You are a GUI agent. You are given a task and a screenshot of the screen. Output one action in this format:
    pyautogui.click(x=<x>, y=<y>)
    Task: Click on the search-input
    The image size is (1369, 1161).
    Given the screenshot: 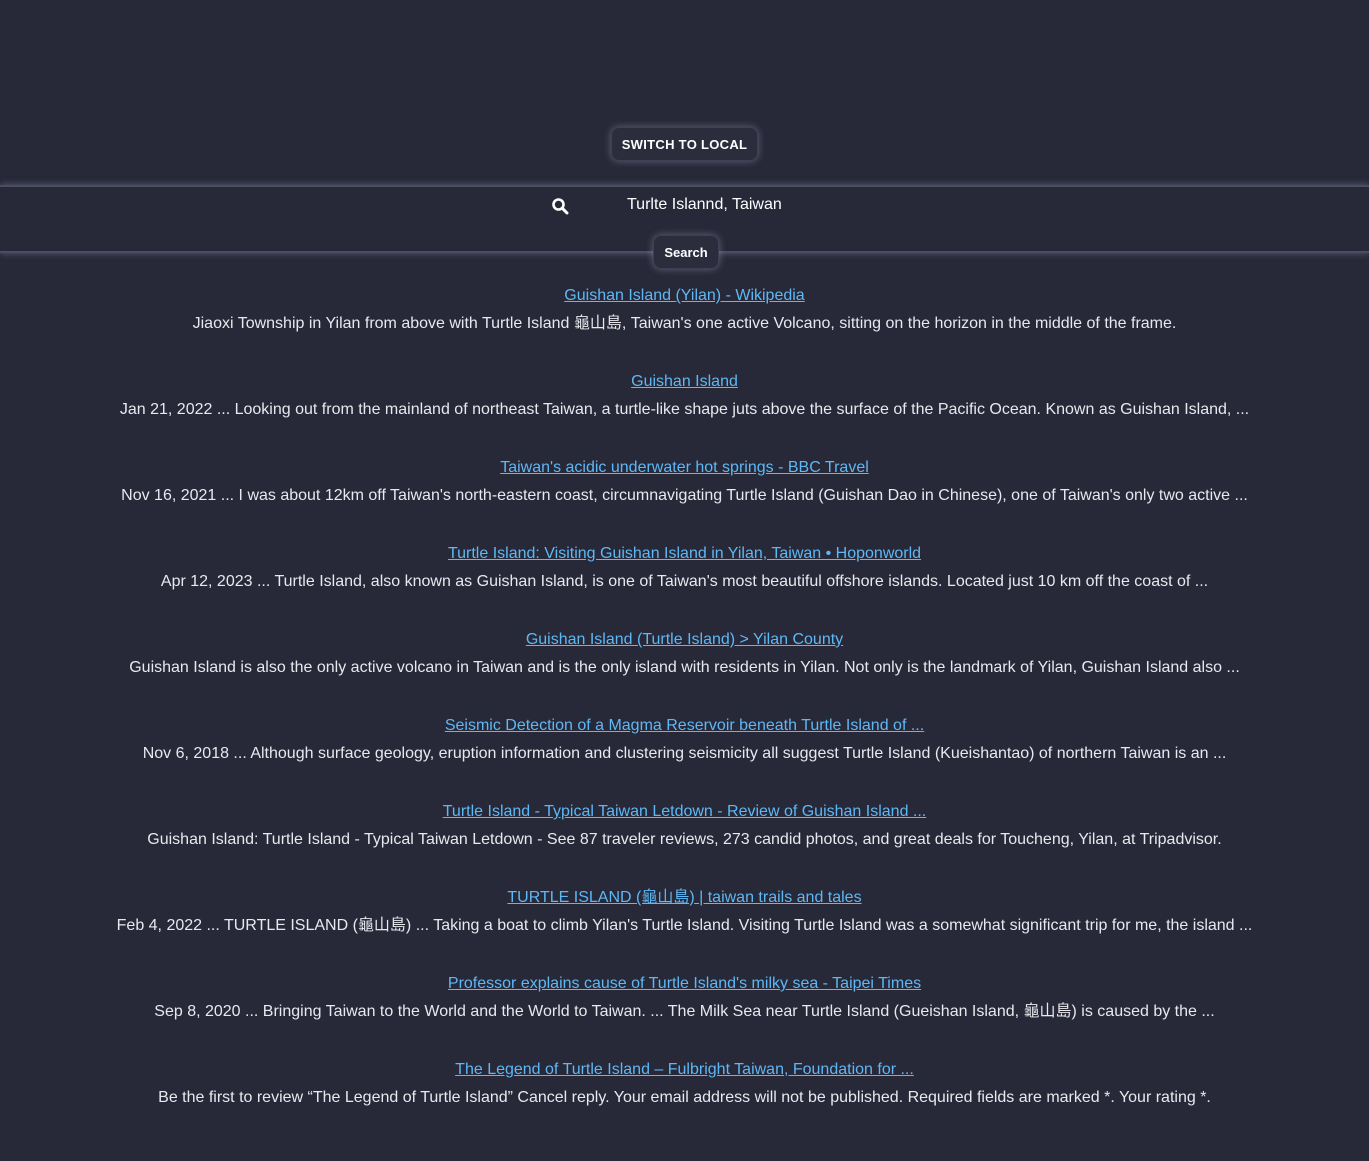 What is the action you would take?
    pyautogui.click(x=827, y=205)
    